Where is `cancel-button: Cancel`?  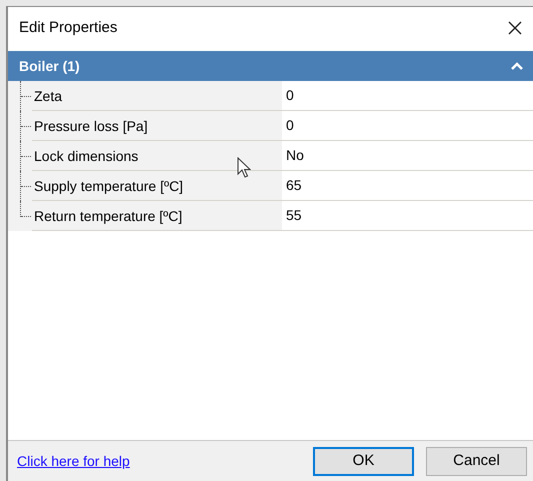 cancel-button: Cancel is located at coordinates (476, 461).